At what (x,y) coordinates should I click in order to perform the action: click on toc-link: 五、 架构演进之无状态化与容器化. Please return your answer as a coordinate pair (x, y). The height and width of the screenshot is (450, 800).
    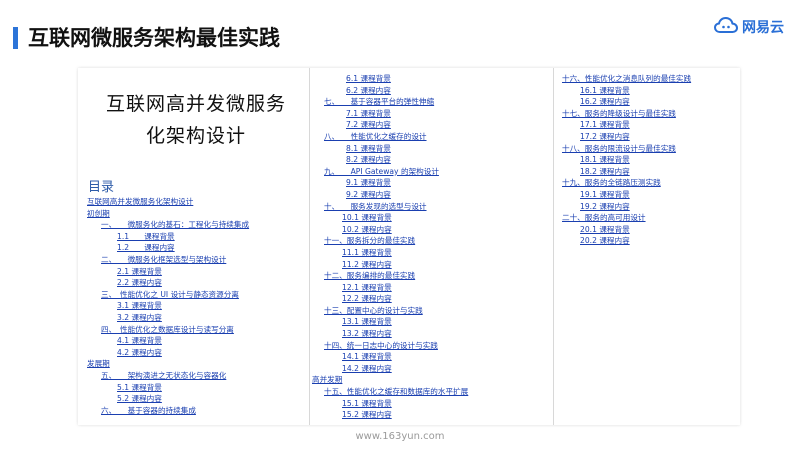
    Looking at the image, I should click on (175, 376).